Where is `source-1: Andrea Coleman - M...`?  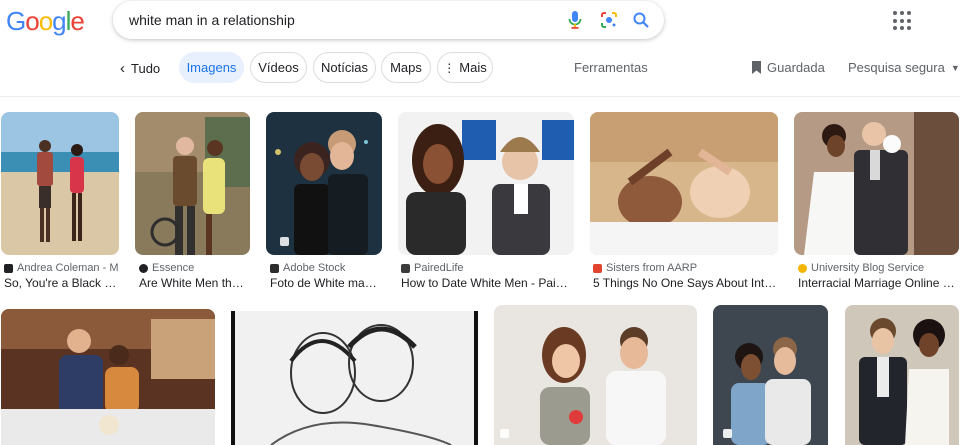 source-1: Andrea Coleman - M... is located at coordinates (61, 268).